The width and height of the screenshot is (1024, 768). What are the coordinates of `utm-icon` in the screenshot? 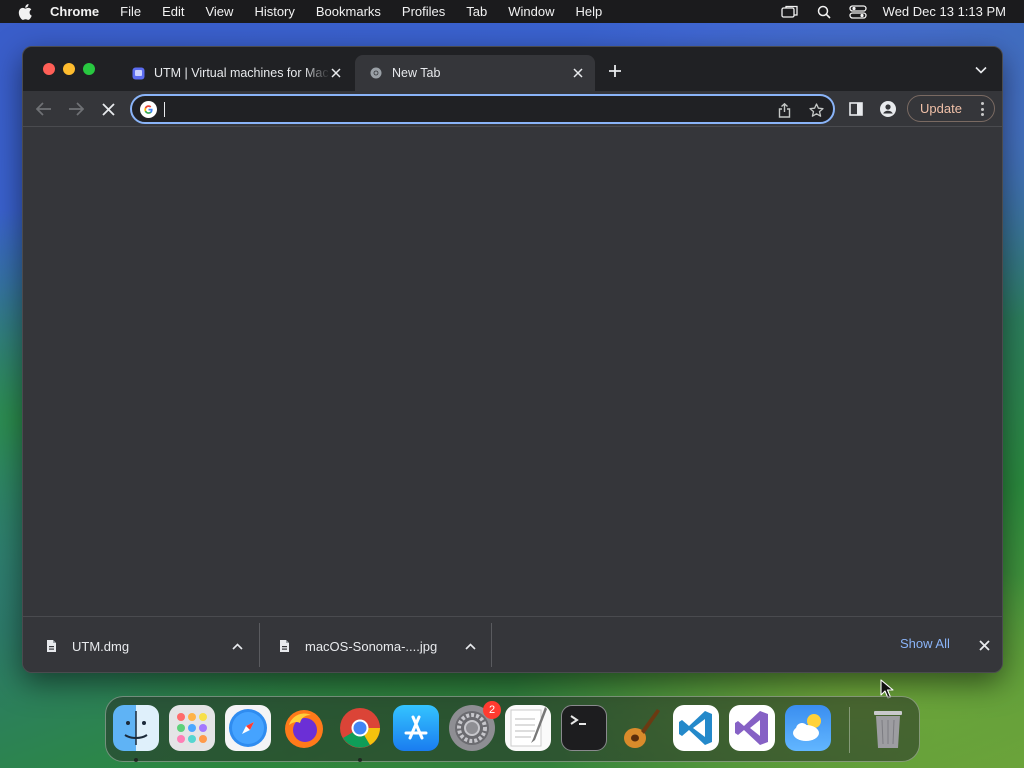 It's located at (138, 73).